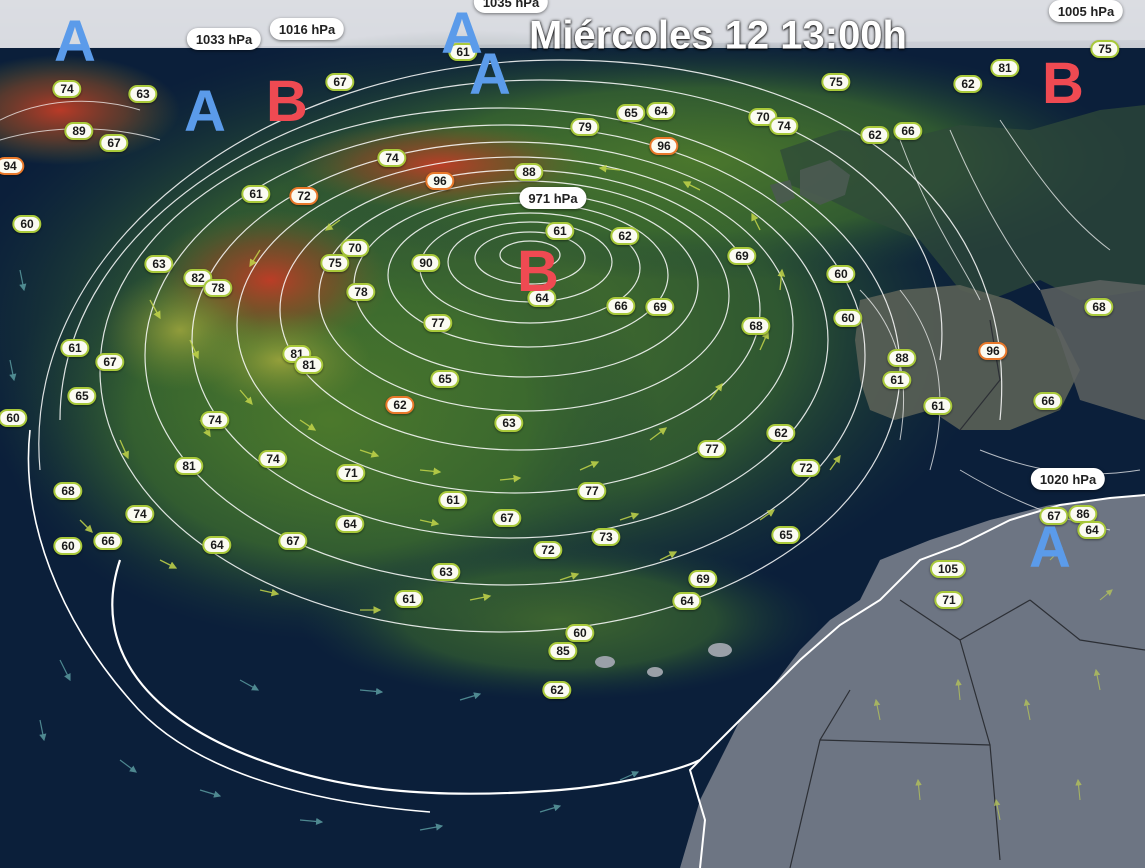 The height and width of the screenshot is (868, 1145). I want to click on wind-speed-badge: 94, so click(12, 166).